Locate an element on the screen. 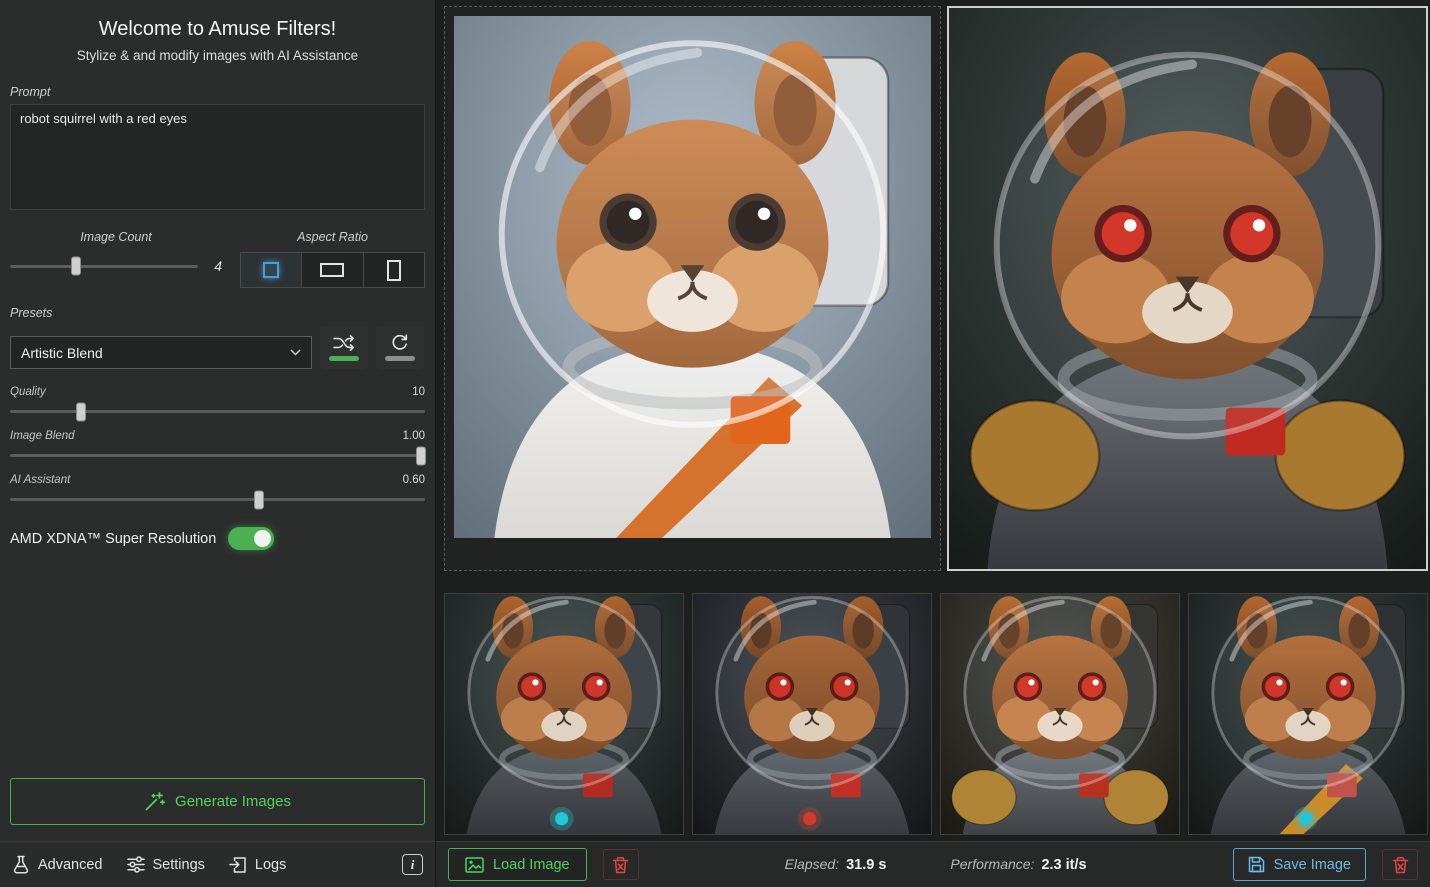  logs-button: Logs is located at coordinates (257, 865).